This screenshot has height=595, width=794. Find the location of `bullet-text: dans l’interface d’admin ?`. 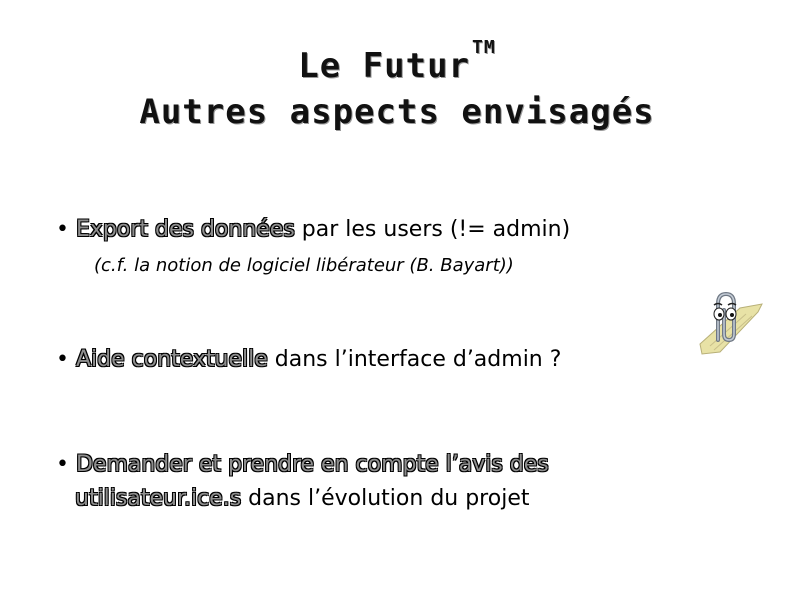

bullet-text: dans l’interface d’admin ? is located at coordinates (414, 359).